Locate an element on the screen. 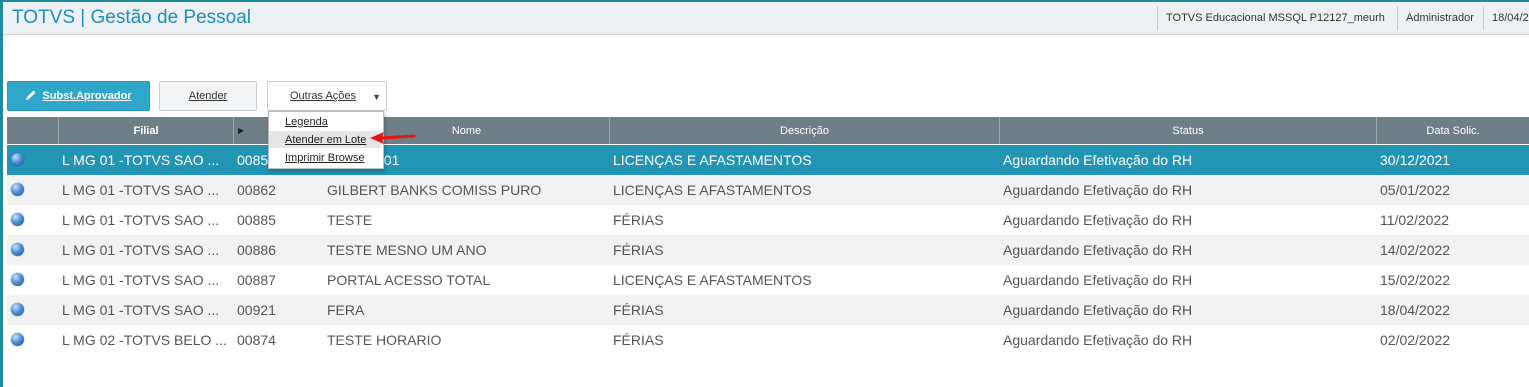 This screenshot has height=387, width=1529. subst-aprovador-label: Subst.Aprovador is located at coordinates (87, 96).